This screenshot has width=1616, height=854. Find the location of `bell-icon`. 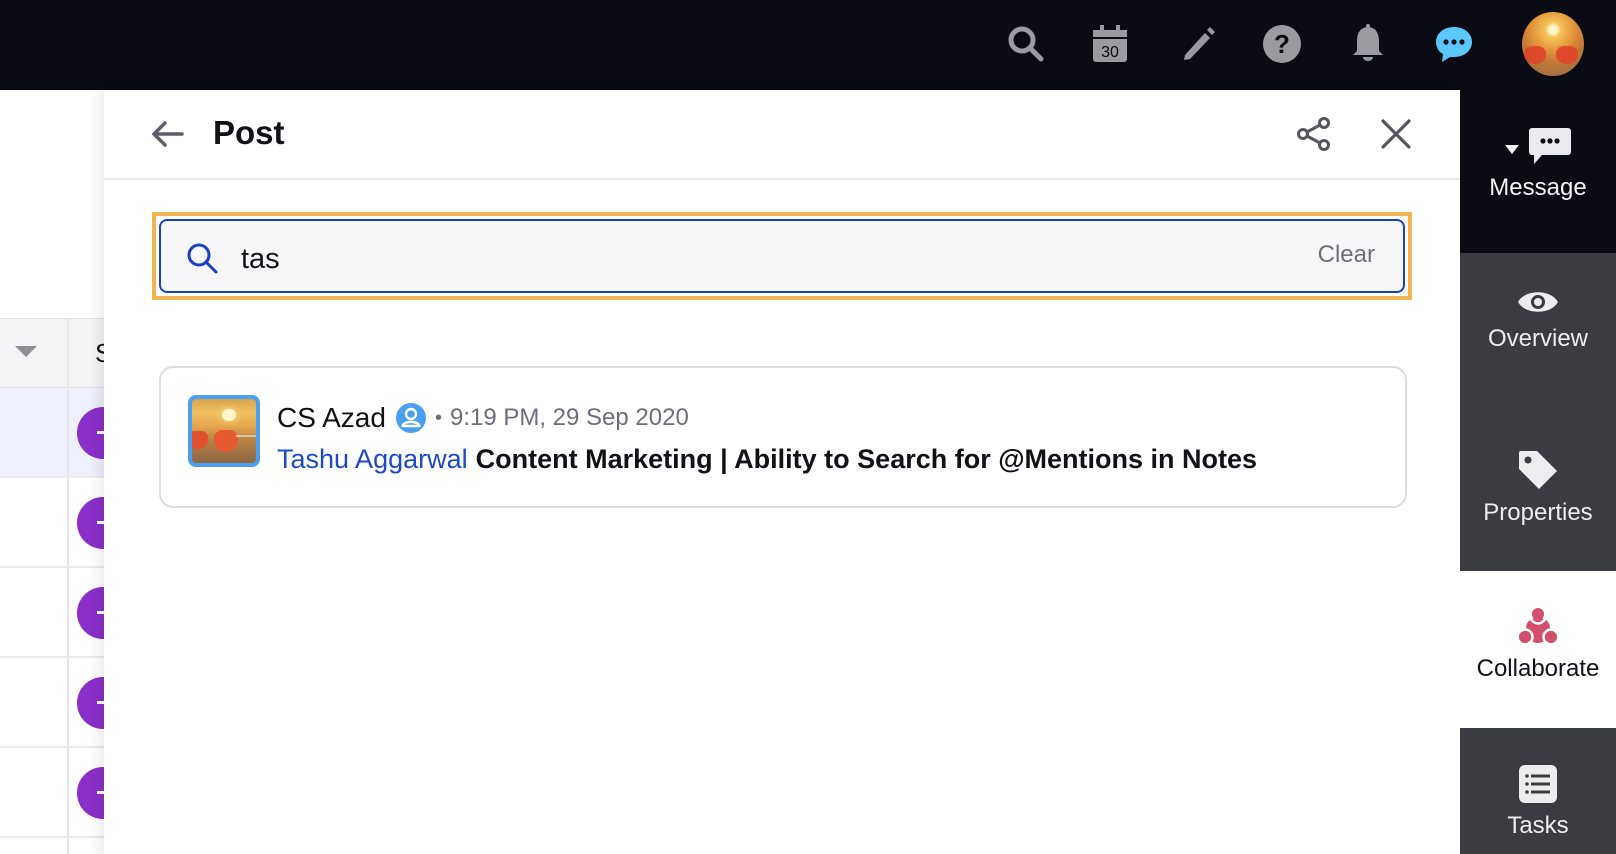

bell-icon is located at coordinates (1368, 44).